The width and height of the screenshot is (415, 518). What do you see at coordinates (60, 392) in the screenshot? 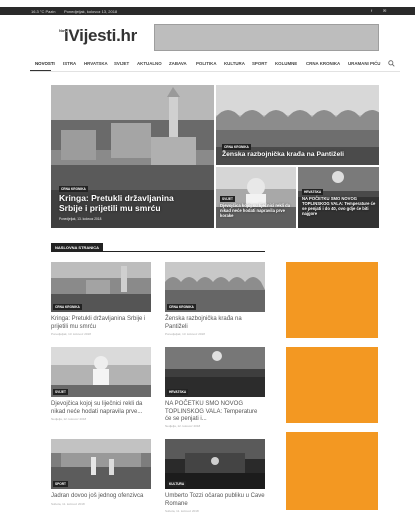
I see `article-category: Svijet` at bounding box center [60, 392].